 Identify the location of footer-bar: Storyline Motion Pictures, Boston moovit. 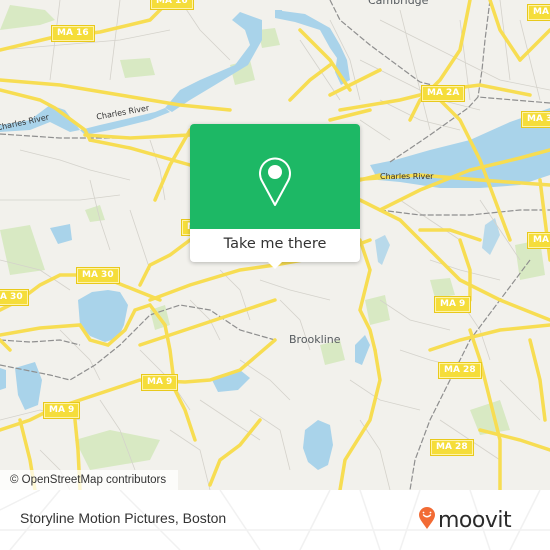
(275, 520).